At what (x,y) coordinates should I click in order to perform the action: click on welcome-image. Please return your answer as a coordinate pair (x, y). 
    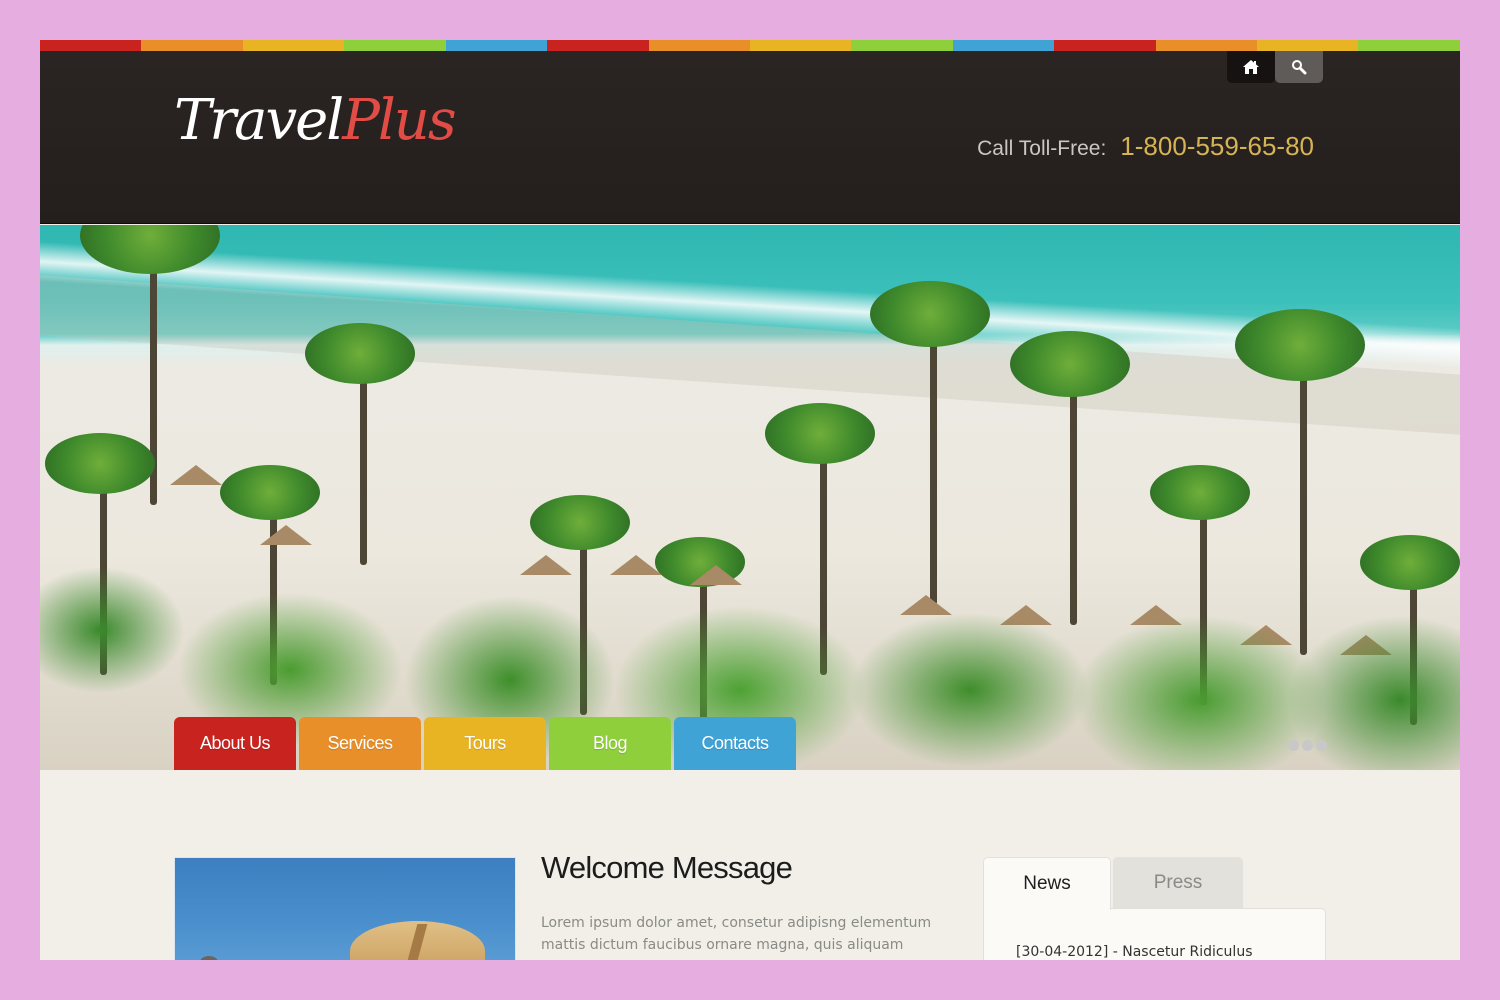
    Looking at the image, I should click on (345, 908).